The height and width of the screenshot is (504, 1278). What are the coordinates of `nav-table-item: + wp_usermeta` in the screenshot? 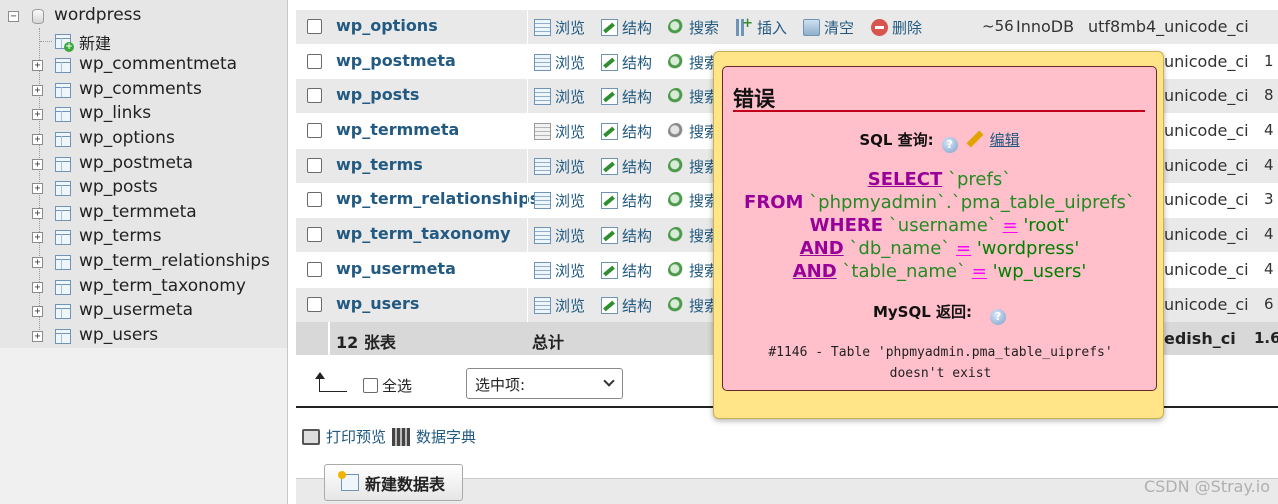 It's located at (143, 311).